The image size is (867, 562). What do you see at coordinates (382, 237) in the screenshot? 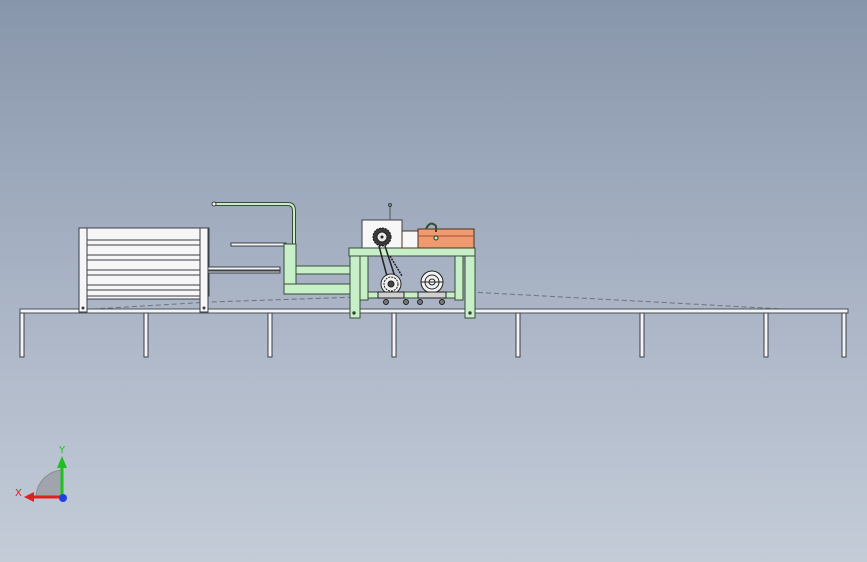
I see `gear-wheel` at bounding box center [382, 237].